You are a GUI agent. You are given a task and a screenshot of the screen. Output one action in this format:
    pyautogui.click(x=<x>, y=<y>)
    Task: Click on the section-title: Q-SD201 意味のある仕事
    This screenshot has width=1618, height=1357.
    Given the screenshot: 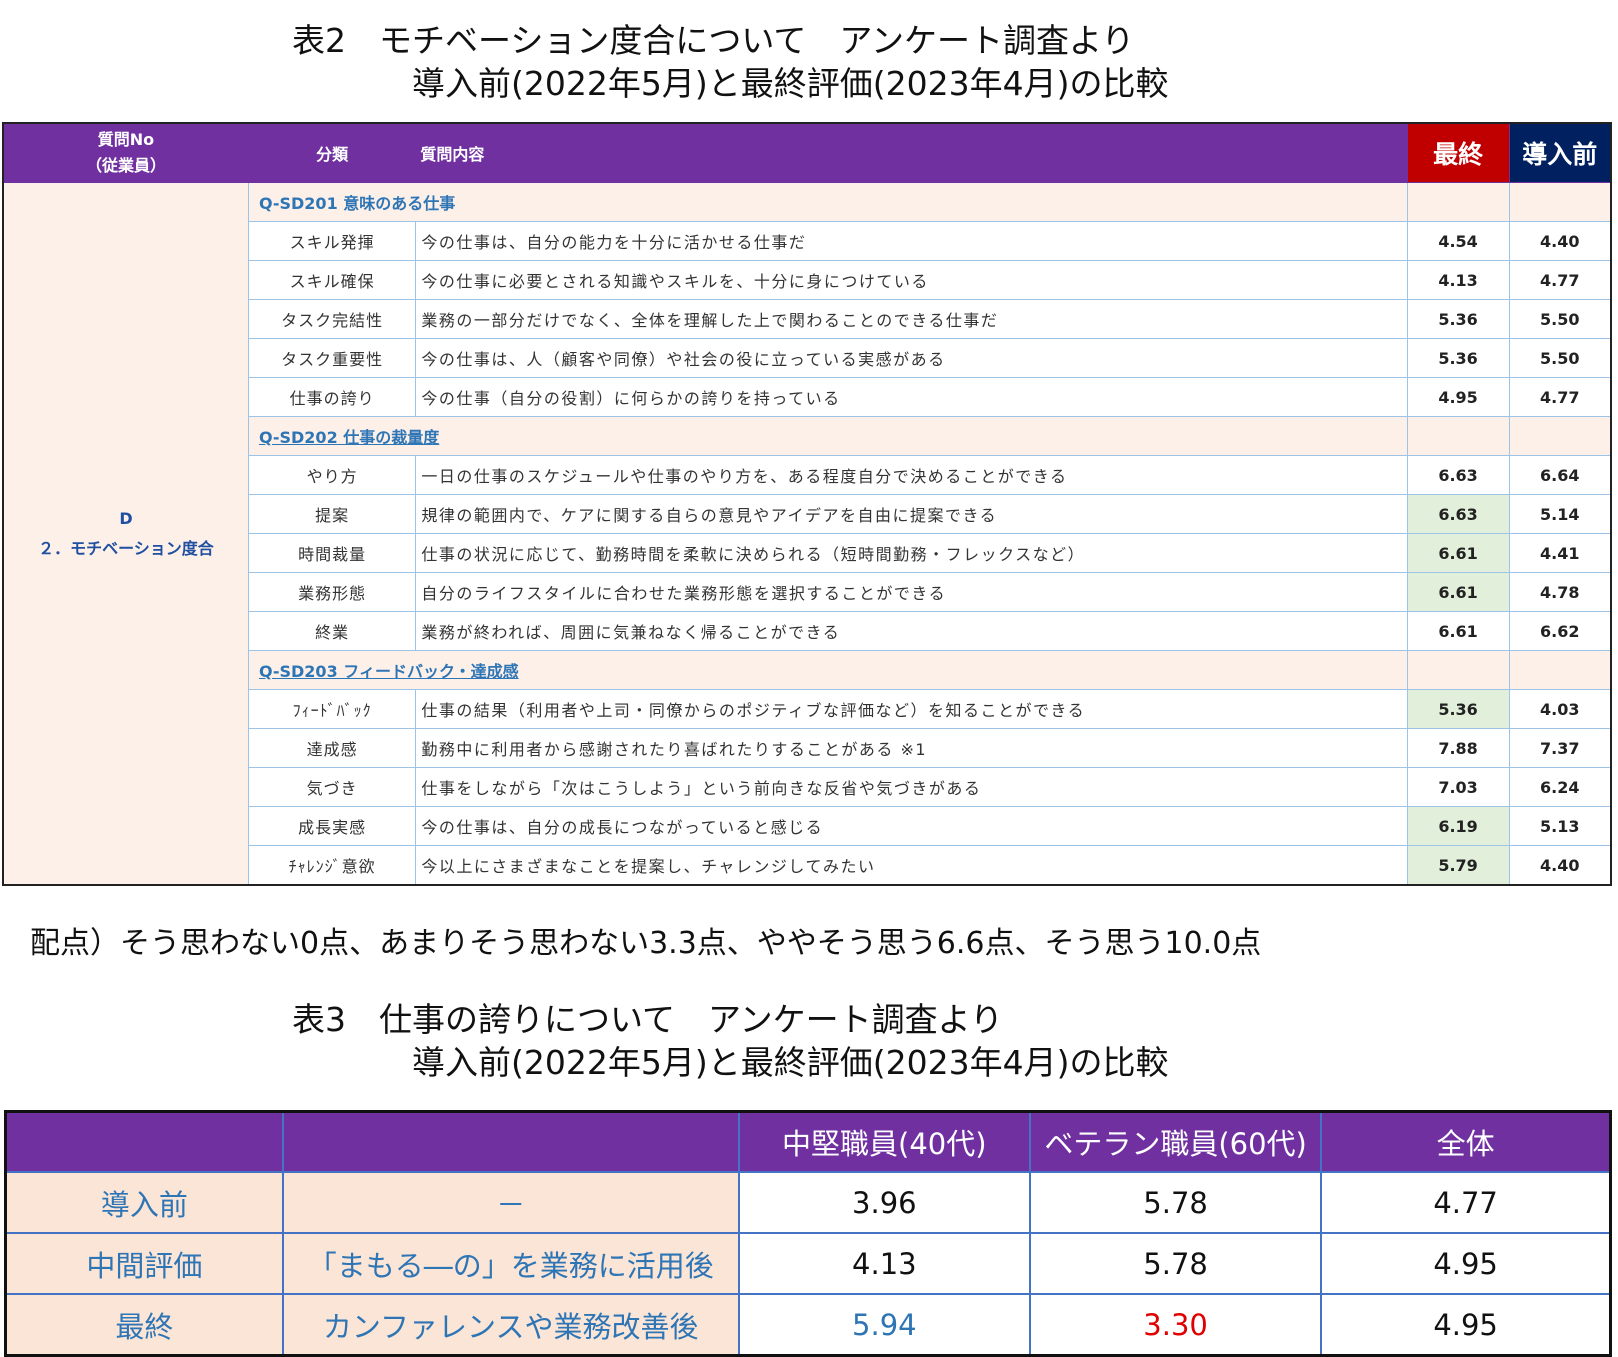 What is the action you would take?
    pyautogui.click(x=827, y=202)
    